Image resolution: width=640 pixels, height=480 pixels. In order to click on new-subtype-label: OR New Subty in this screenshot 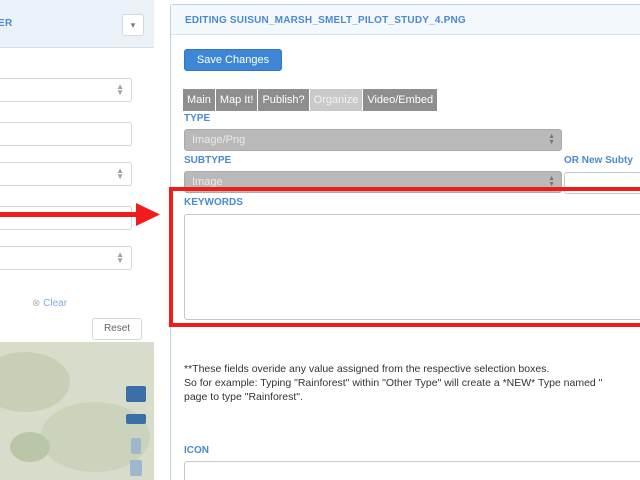, I will do `click(598, 160)`.